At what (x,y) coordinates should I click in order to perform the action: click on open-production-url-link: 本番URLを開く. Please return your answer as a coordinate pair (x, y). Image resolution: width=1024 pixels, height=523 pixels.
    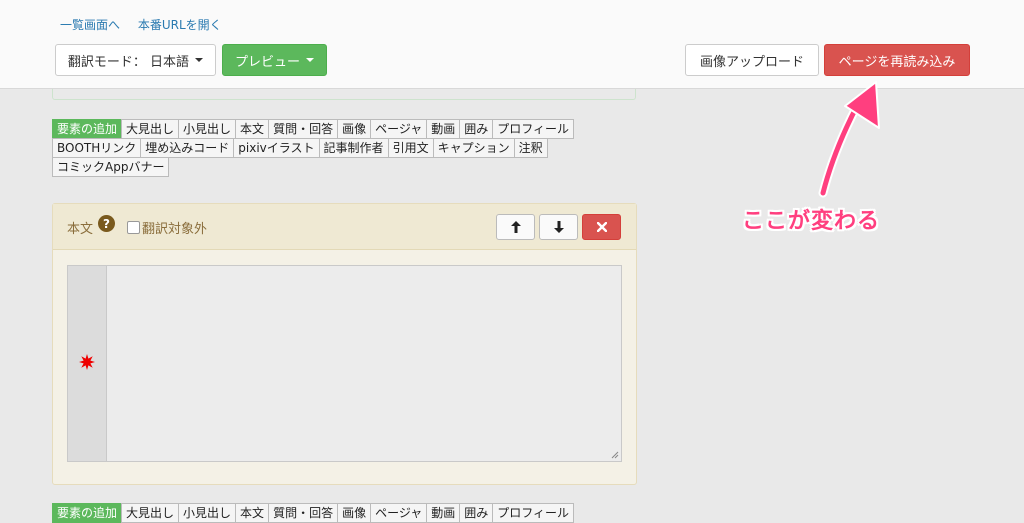
    Looking at the image, I should click on (180, 25).